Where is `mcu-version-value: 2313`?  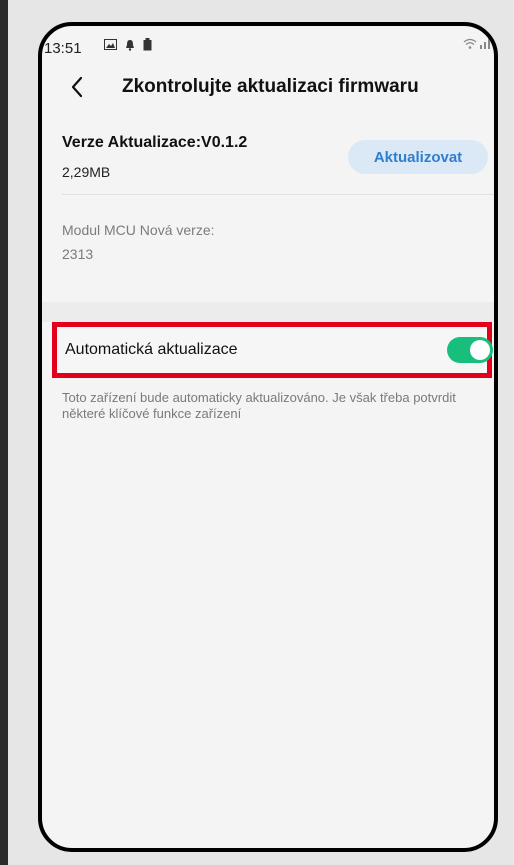
mcu-version-value: 2313 is located at coordinates (78, 254).